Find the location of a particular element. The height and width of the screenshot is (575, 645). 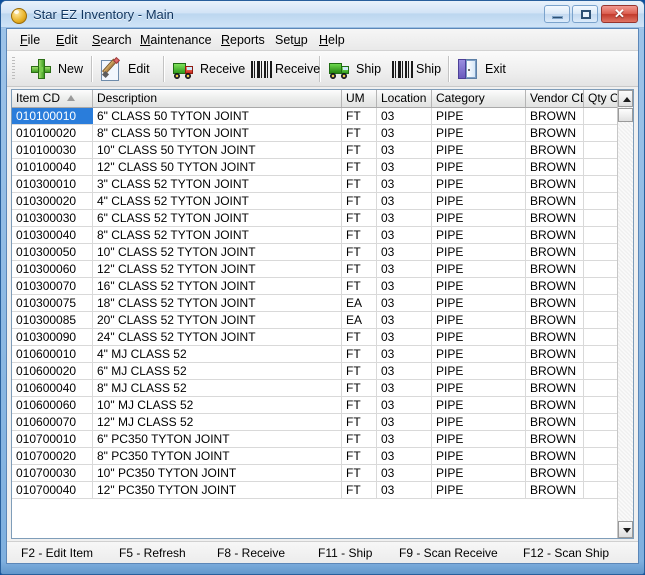

menu-item-edit: Edit is located at coordinates (67, 40).